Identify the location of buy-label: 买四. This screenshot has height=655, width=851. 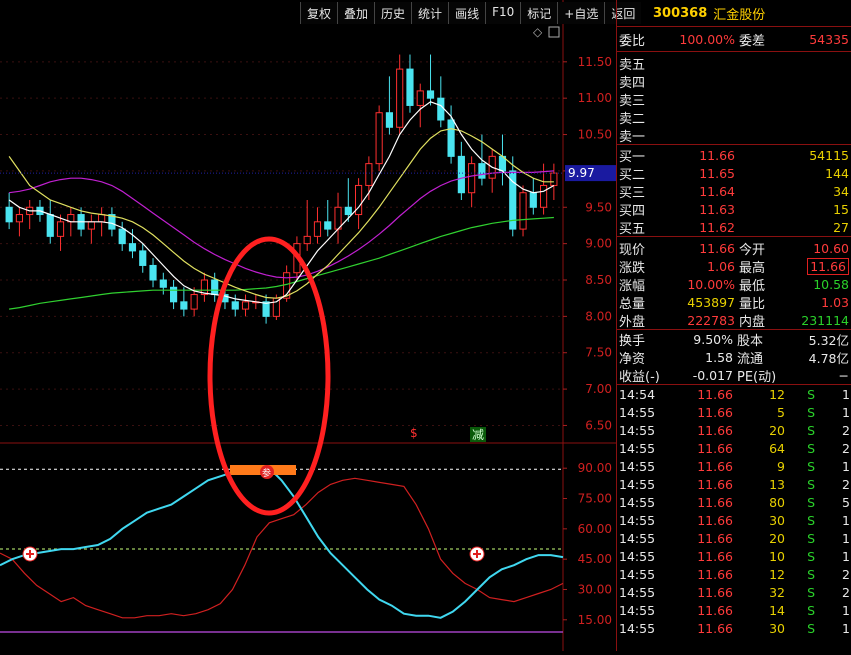
(632, 211).